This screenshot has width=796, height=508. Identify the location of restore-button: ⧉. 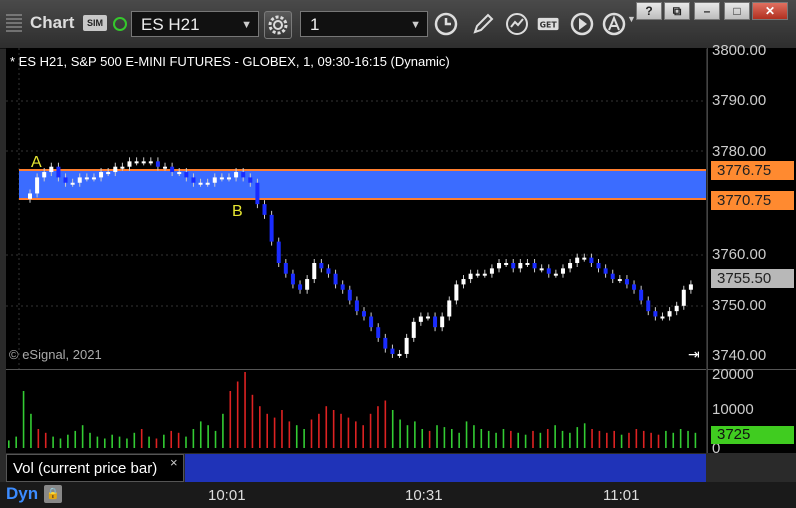
(677, 11).